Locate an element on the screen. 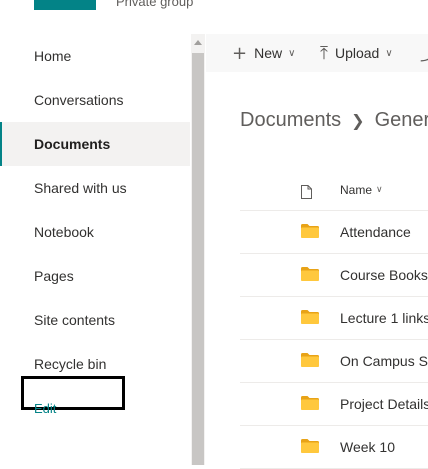 The image size is (428, 469). list-item: Course Books is located at coordinates (334, 275).